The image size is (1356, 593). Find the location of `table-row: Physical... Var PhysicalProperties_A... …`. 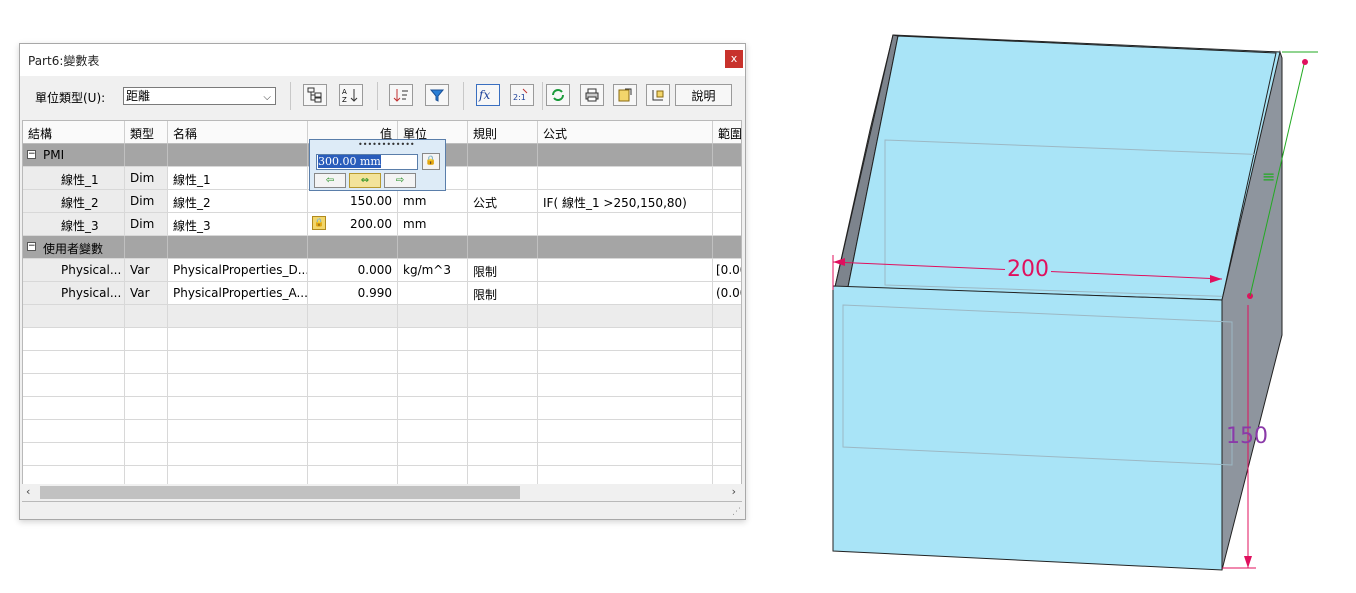

table-row: Physical... Var PhysicalProperties_A... … is located at coordinates (382, 293).